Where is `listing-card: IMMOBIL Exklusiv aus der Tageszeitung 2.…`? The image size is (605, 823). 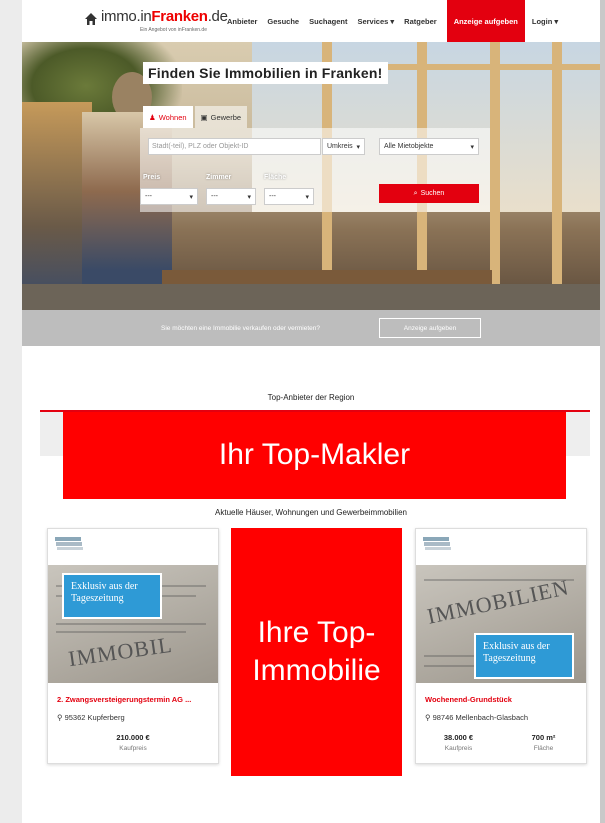 listing-card: IMMOBIL Exklusiv aus der Tageszeitung 2.… is located at coordinates (133, 646).